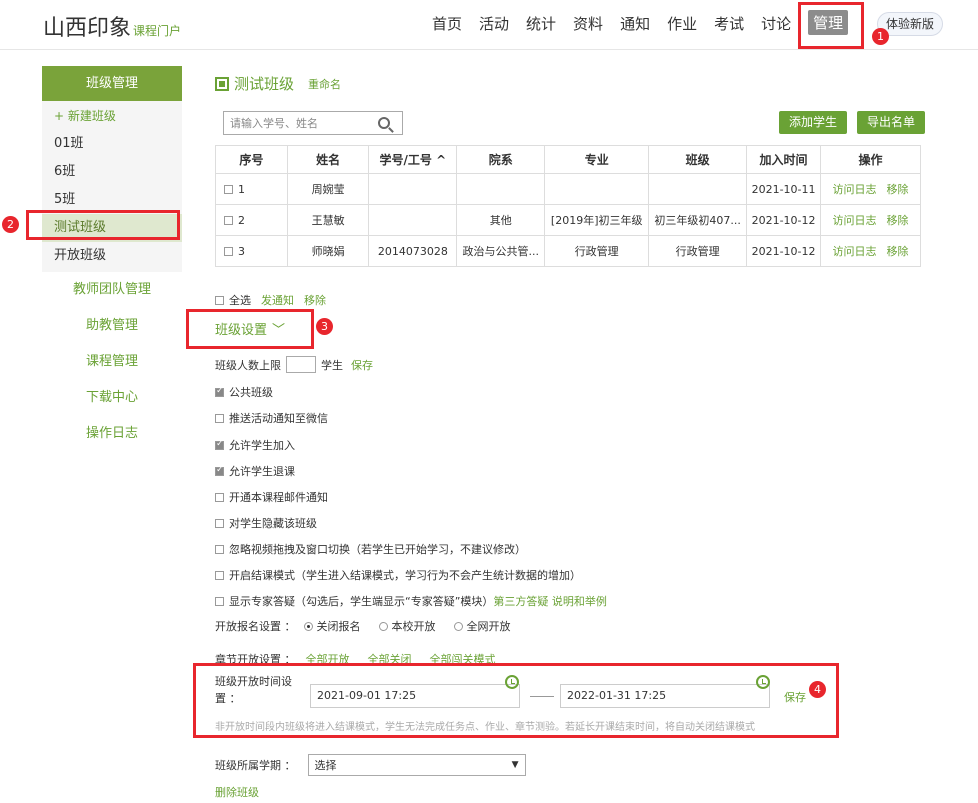 Image resolution: width=978 pixels, height=803 pixels. Describe the element at coordinates (817, 689) in the screenshot. I see `annotation-badge-4: 4` at that location.